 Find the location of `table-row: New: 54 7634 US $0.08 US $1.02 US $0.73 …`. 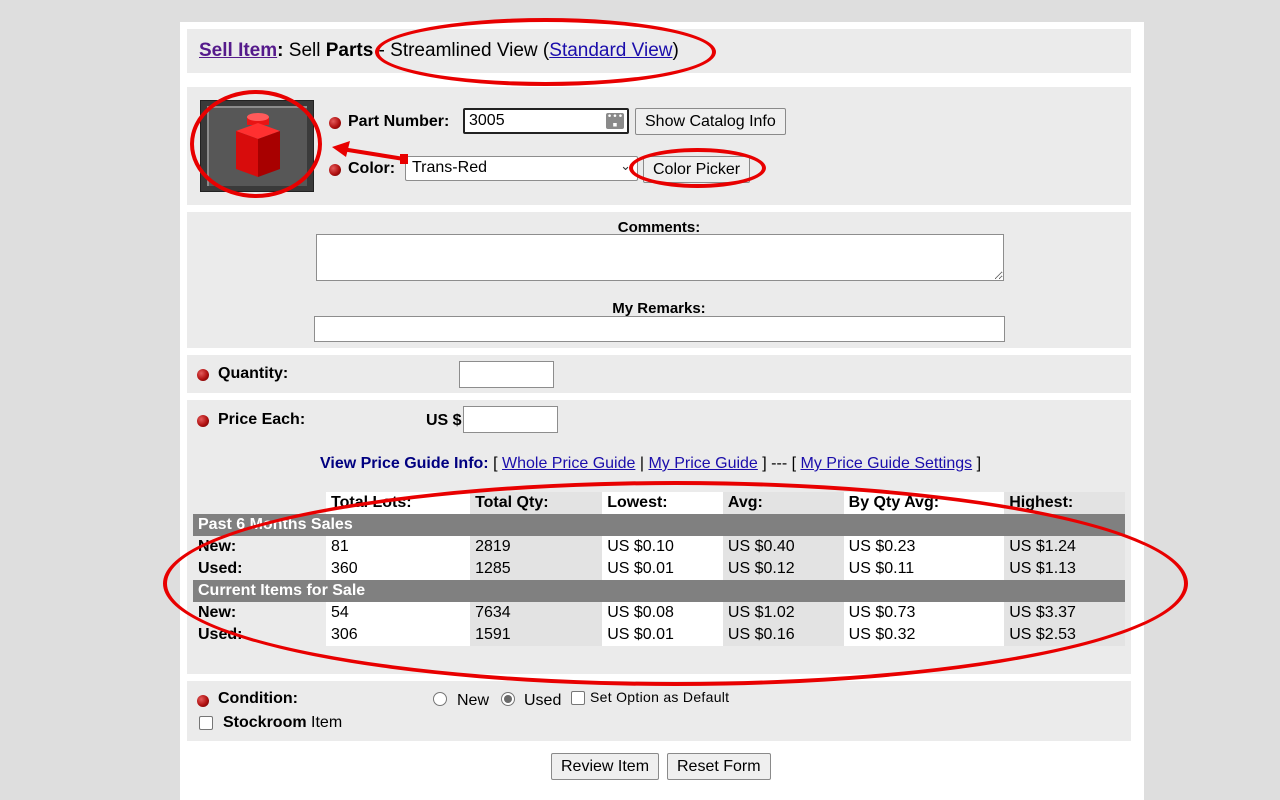

table-row: New: 54 7634 US $0.08 US $1.02 US $0.73 … is located at coordinates (659, 613).